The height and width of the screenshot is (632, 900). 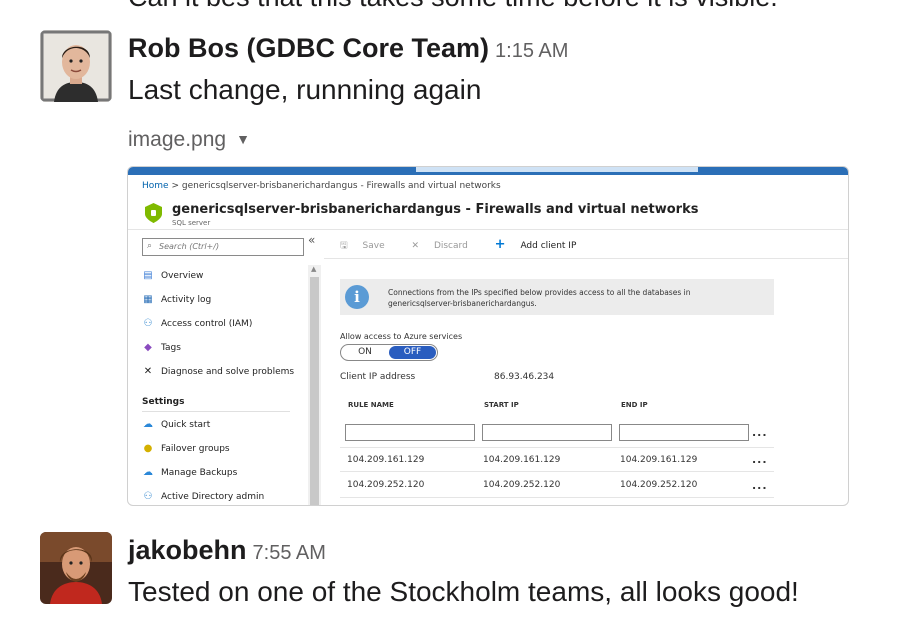 I want to click on add-client-ip-command: + Add client IP, so click(x=535, y=244).